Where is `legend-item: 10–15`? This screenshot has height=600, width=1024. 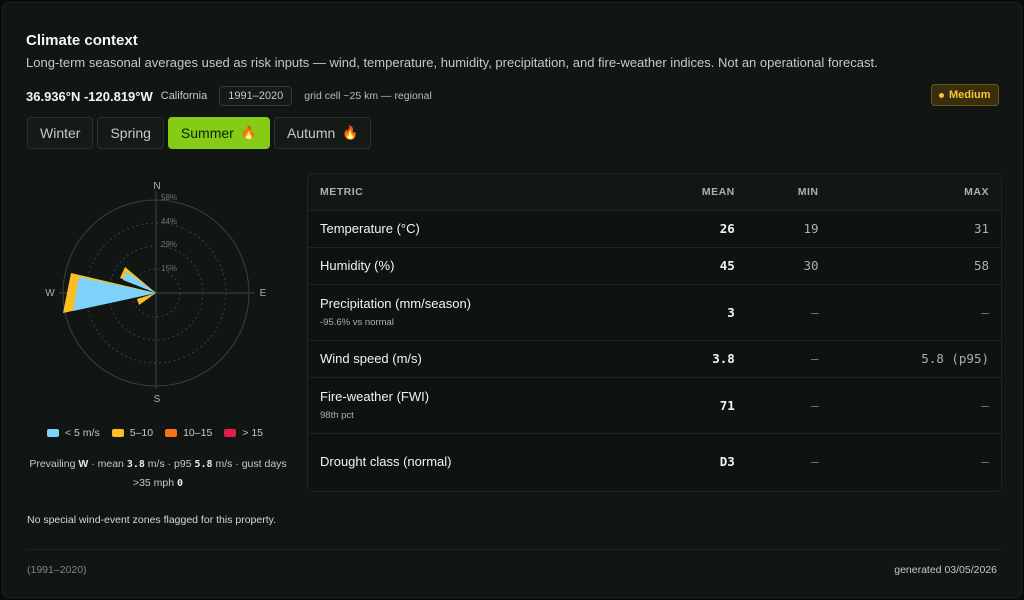
legend-item: 10–15 is located at coordinates (188, 433).